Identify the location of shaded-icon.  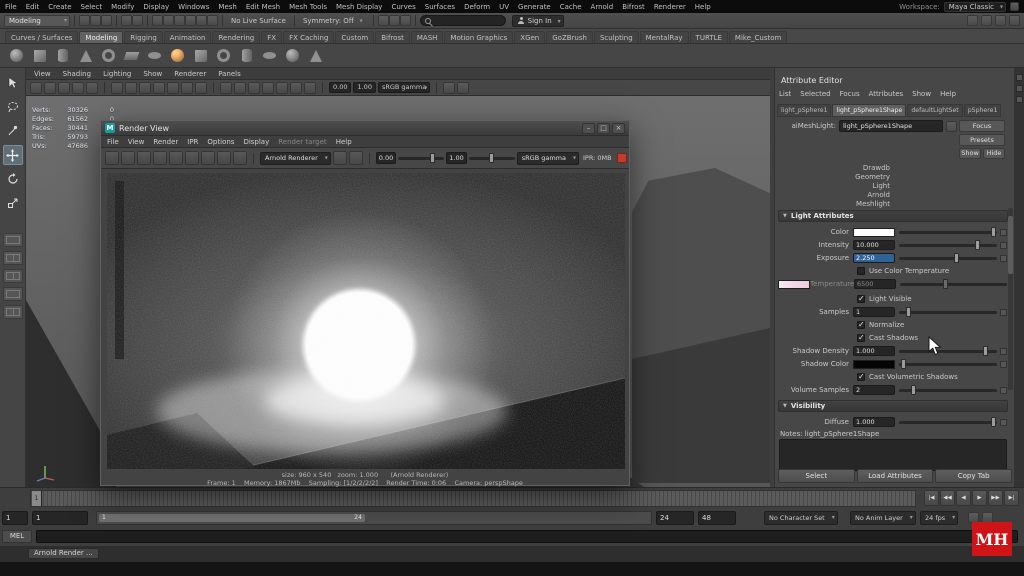
(240, 87).